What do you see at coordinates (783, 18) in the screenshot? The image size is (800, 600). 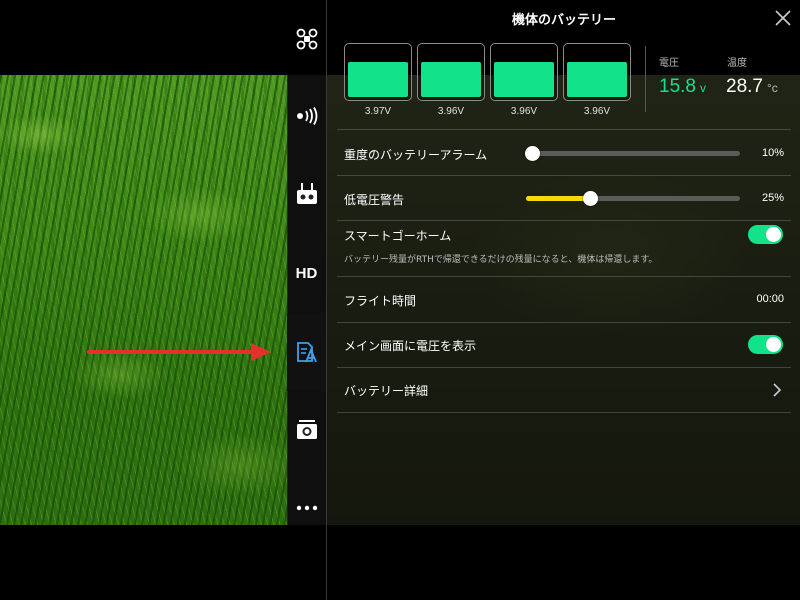 I see `close-icon` at bounding box center [783, 18].